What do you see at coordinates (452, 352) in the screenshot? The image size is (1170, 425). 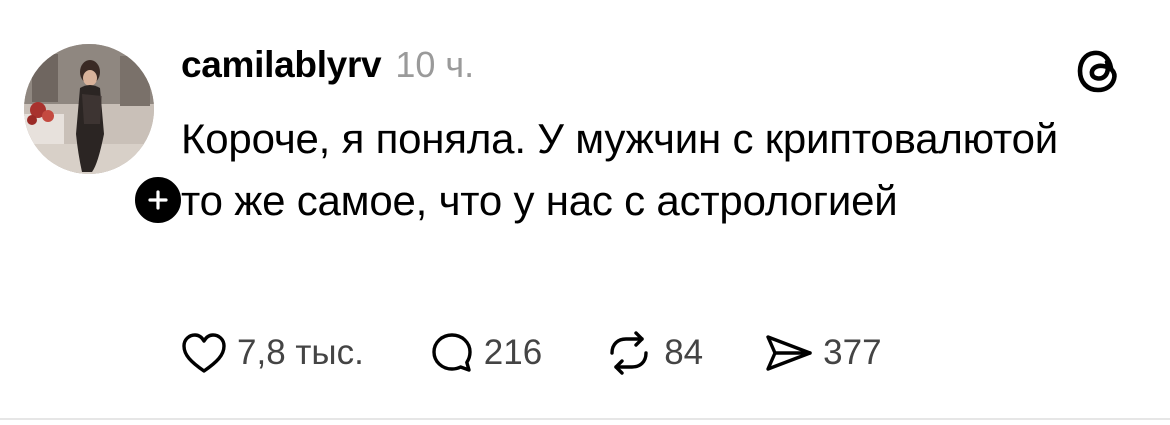 I see `comment-icon` at bounding box center [452, 352].